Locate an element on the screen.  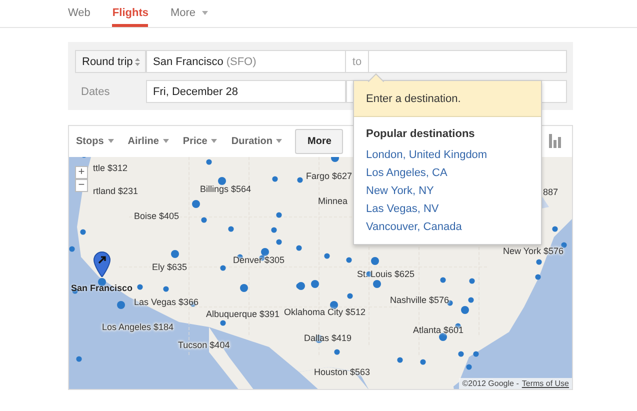
zoom-out-button: − is located at coordinates (81, 185).